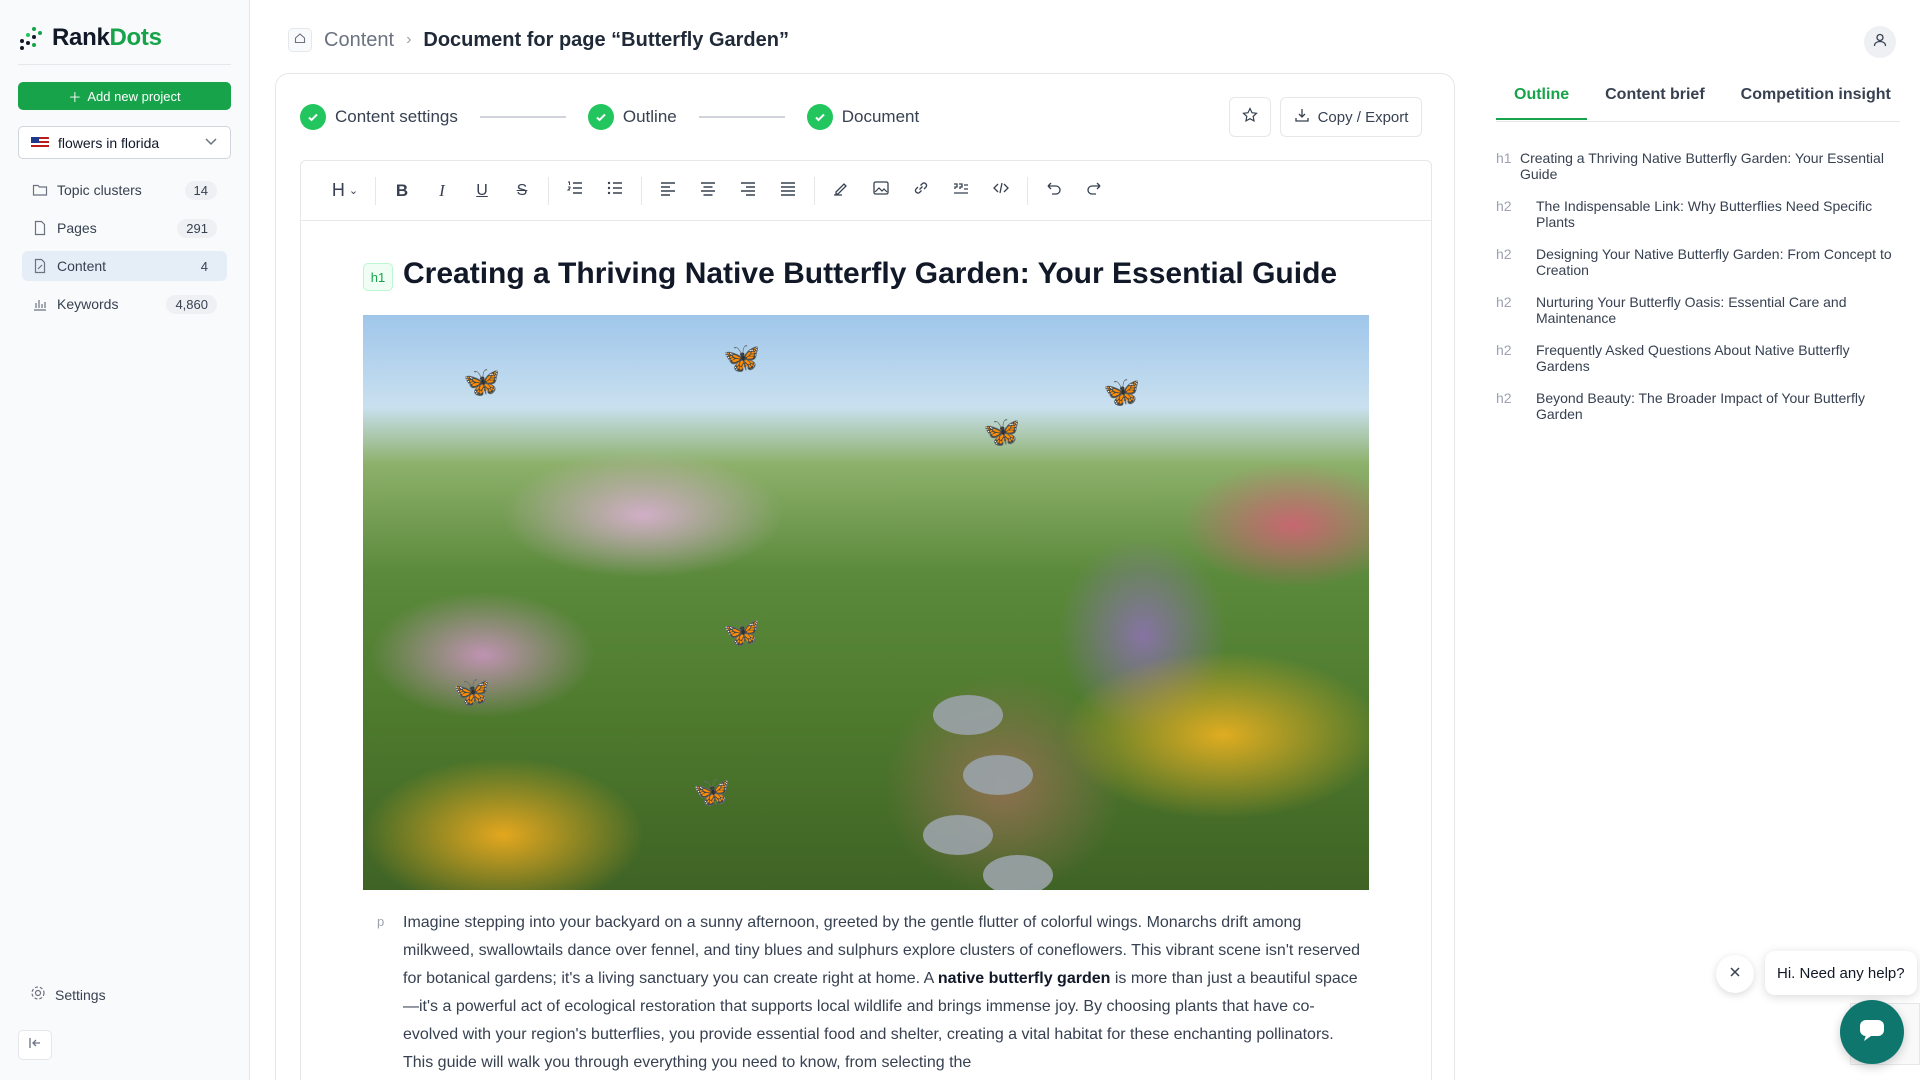 Image resolution: width=1920 pixels, height=1080 pixels. I want to click on image-icon, so click(881, 190).